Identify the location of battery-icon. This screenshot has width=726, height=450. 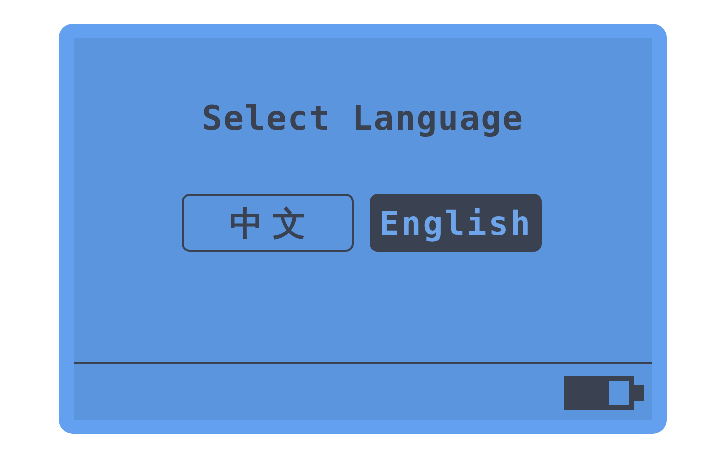
(604, 393).